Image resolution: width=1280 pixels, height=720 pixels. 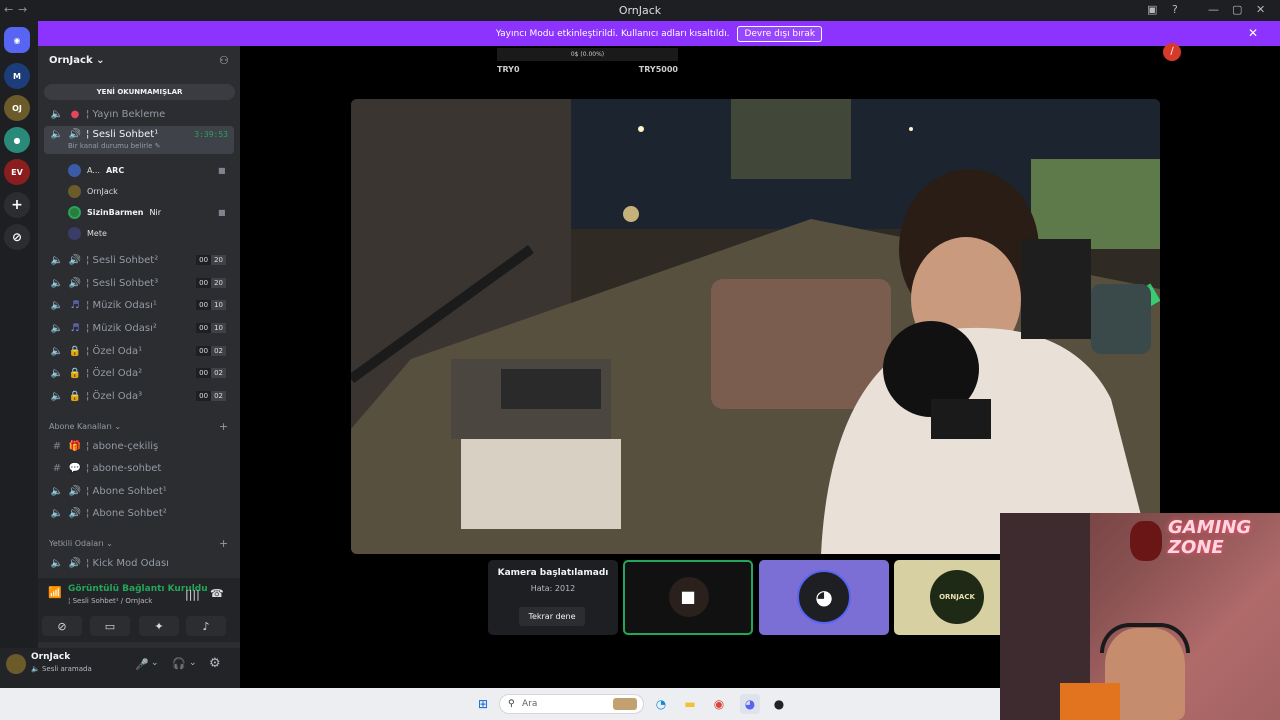 I want to click on help-icon: ?, so click(x=1175, y=9).